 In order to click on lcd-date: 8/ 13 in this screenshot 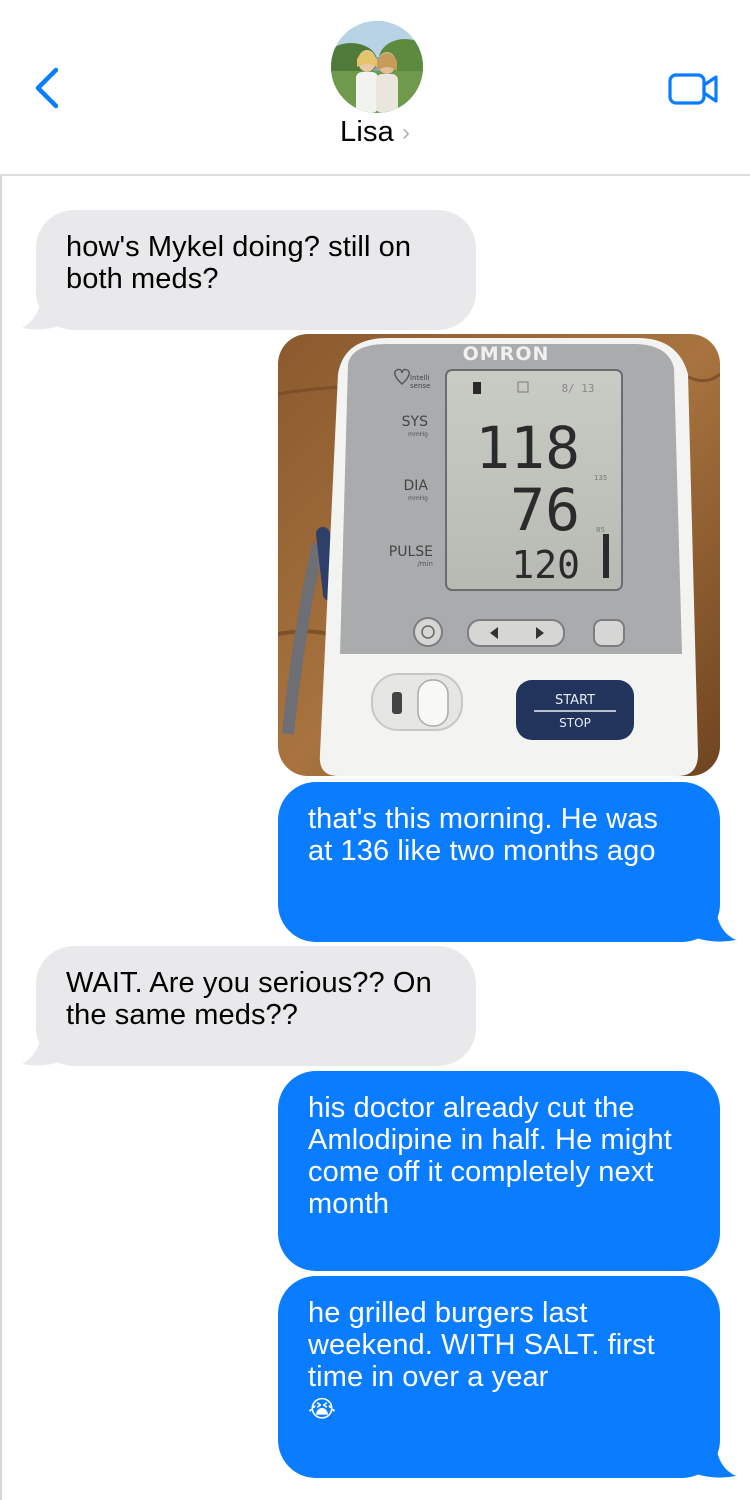, I will do `click(577, 388)`.